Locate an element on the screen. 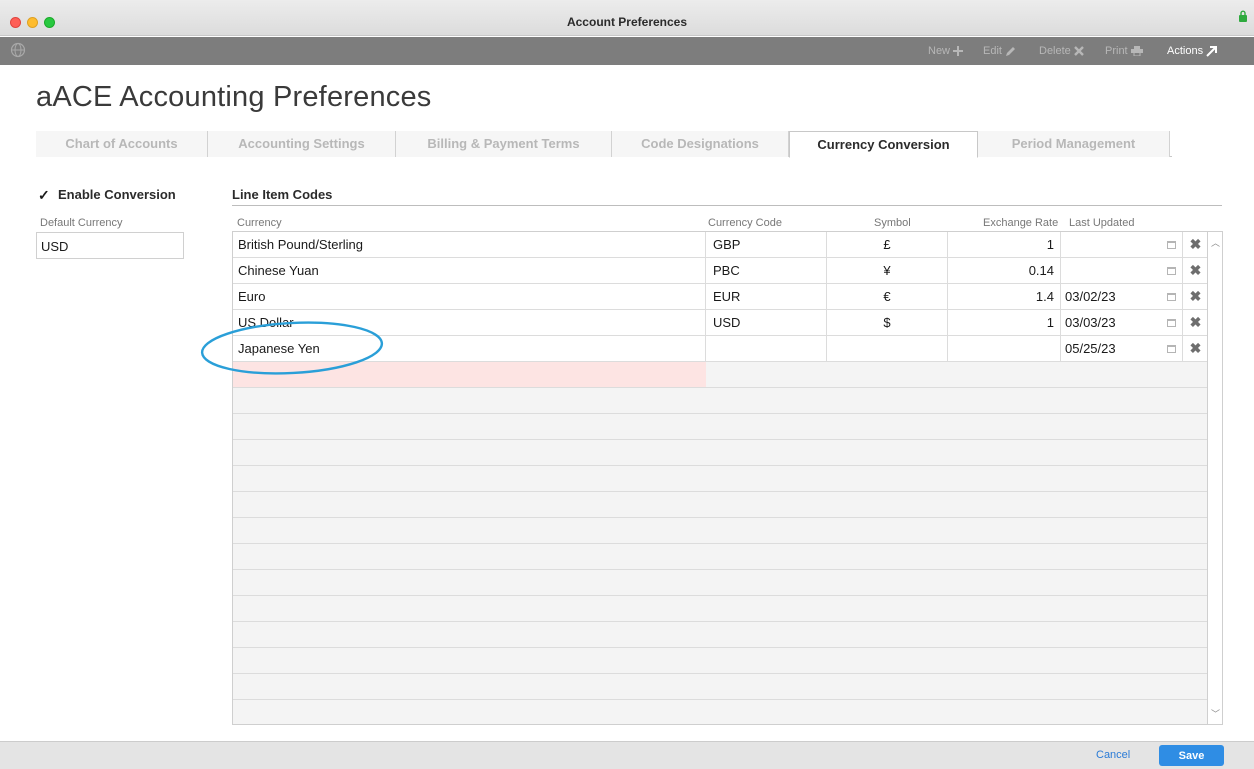 The width and height of the screenshot is (1254, 769). actions-label: Actions is located at coordinates (1185, 51).